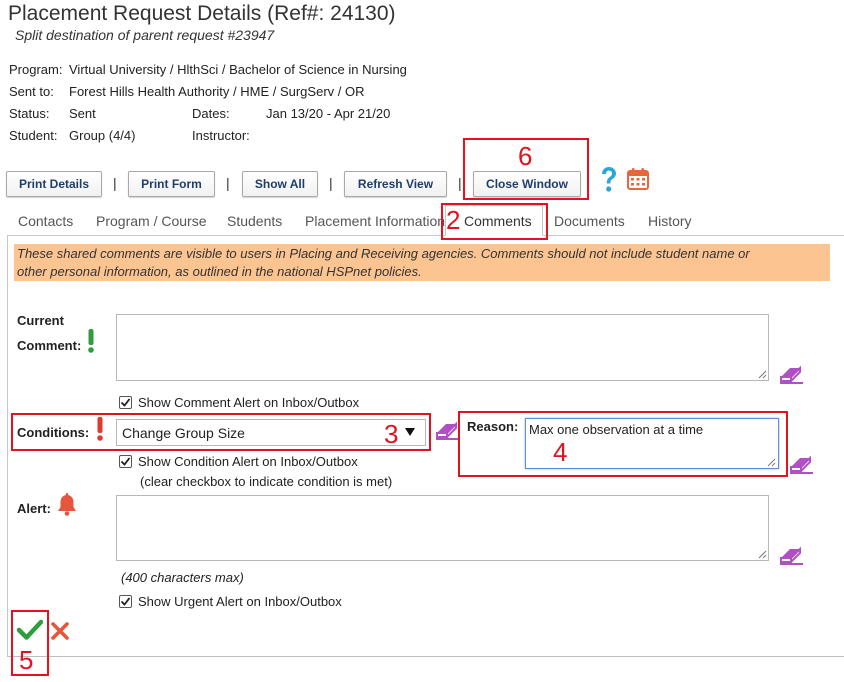  What do you see at coordinates (589, 221) in the screenshot?
I see `tab-documents: Documents` at bounding box center [589, 221].